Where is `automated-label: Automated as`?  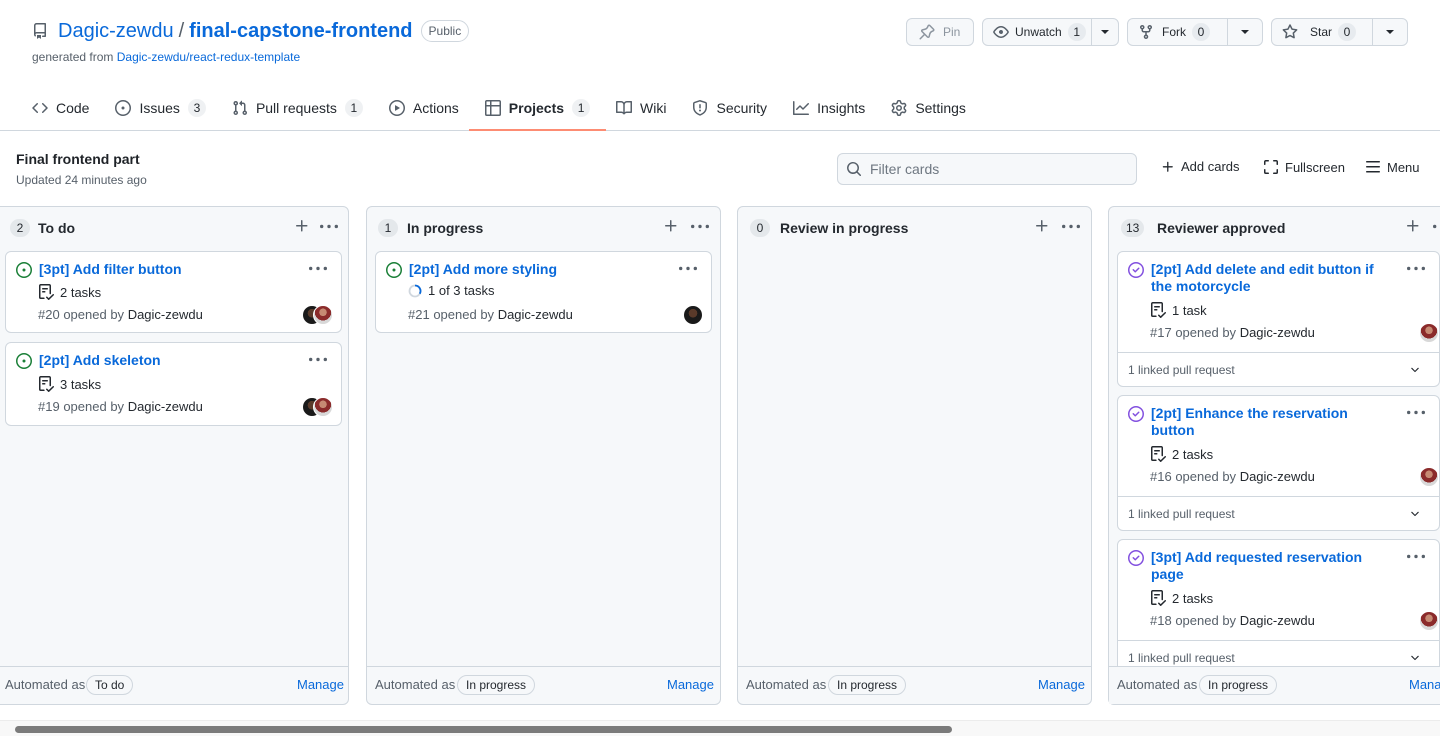 automated-label: Automated as is located at coordinates (415, 684).